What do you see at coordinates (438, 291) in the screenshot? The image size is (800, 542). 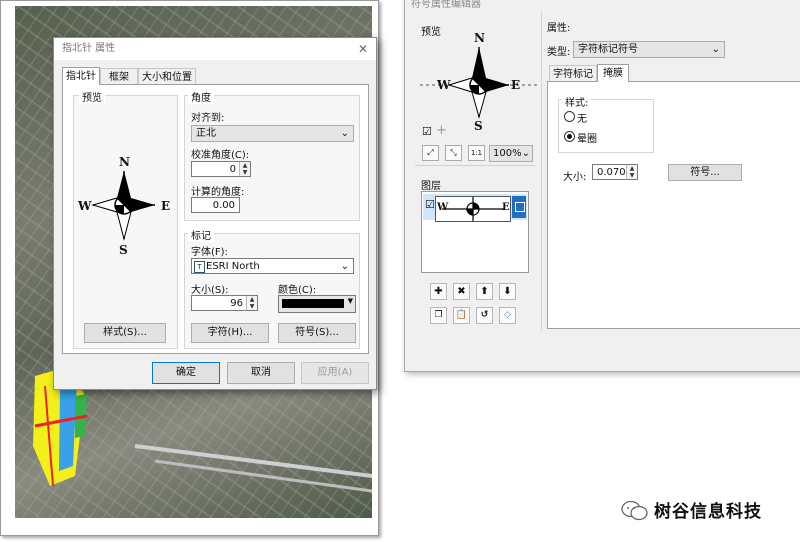 I see `add-icon: ✚` at bounding box center [438, 291].